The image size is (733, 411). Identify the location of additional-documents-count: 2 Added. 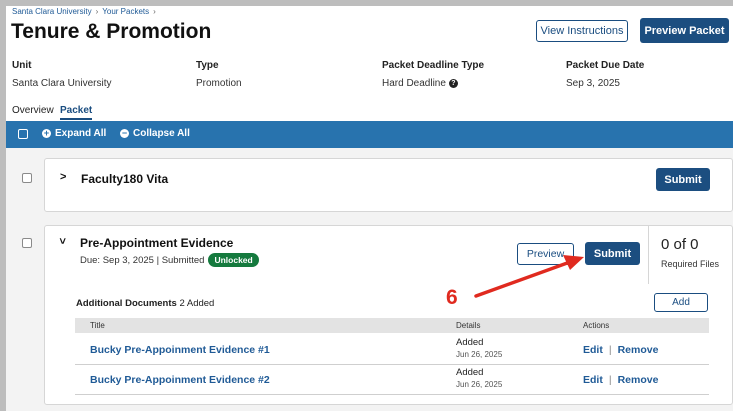
(197, 303).